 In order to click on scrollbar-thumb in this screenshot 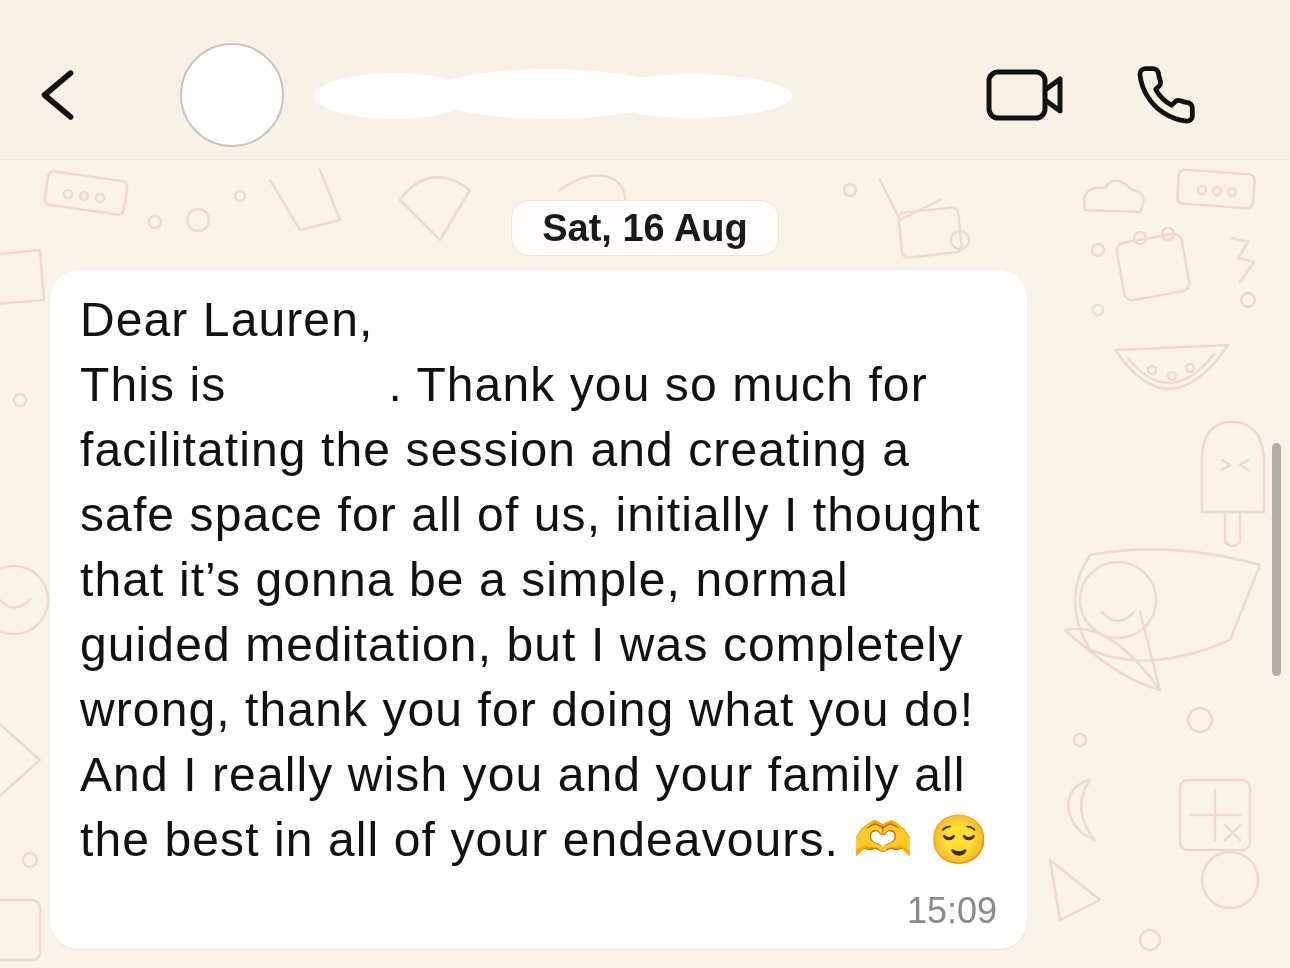, I will do `click(1276, 559)`.